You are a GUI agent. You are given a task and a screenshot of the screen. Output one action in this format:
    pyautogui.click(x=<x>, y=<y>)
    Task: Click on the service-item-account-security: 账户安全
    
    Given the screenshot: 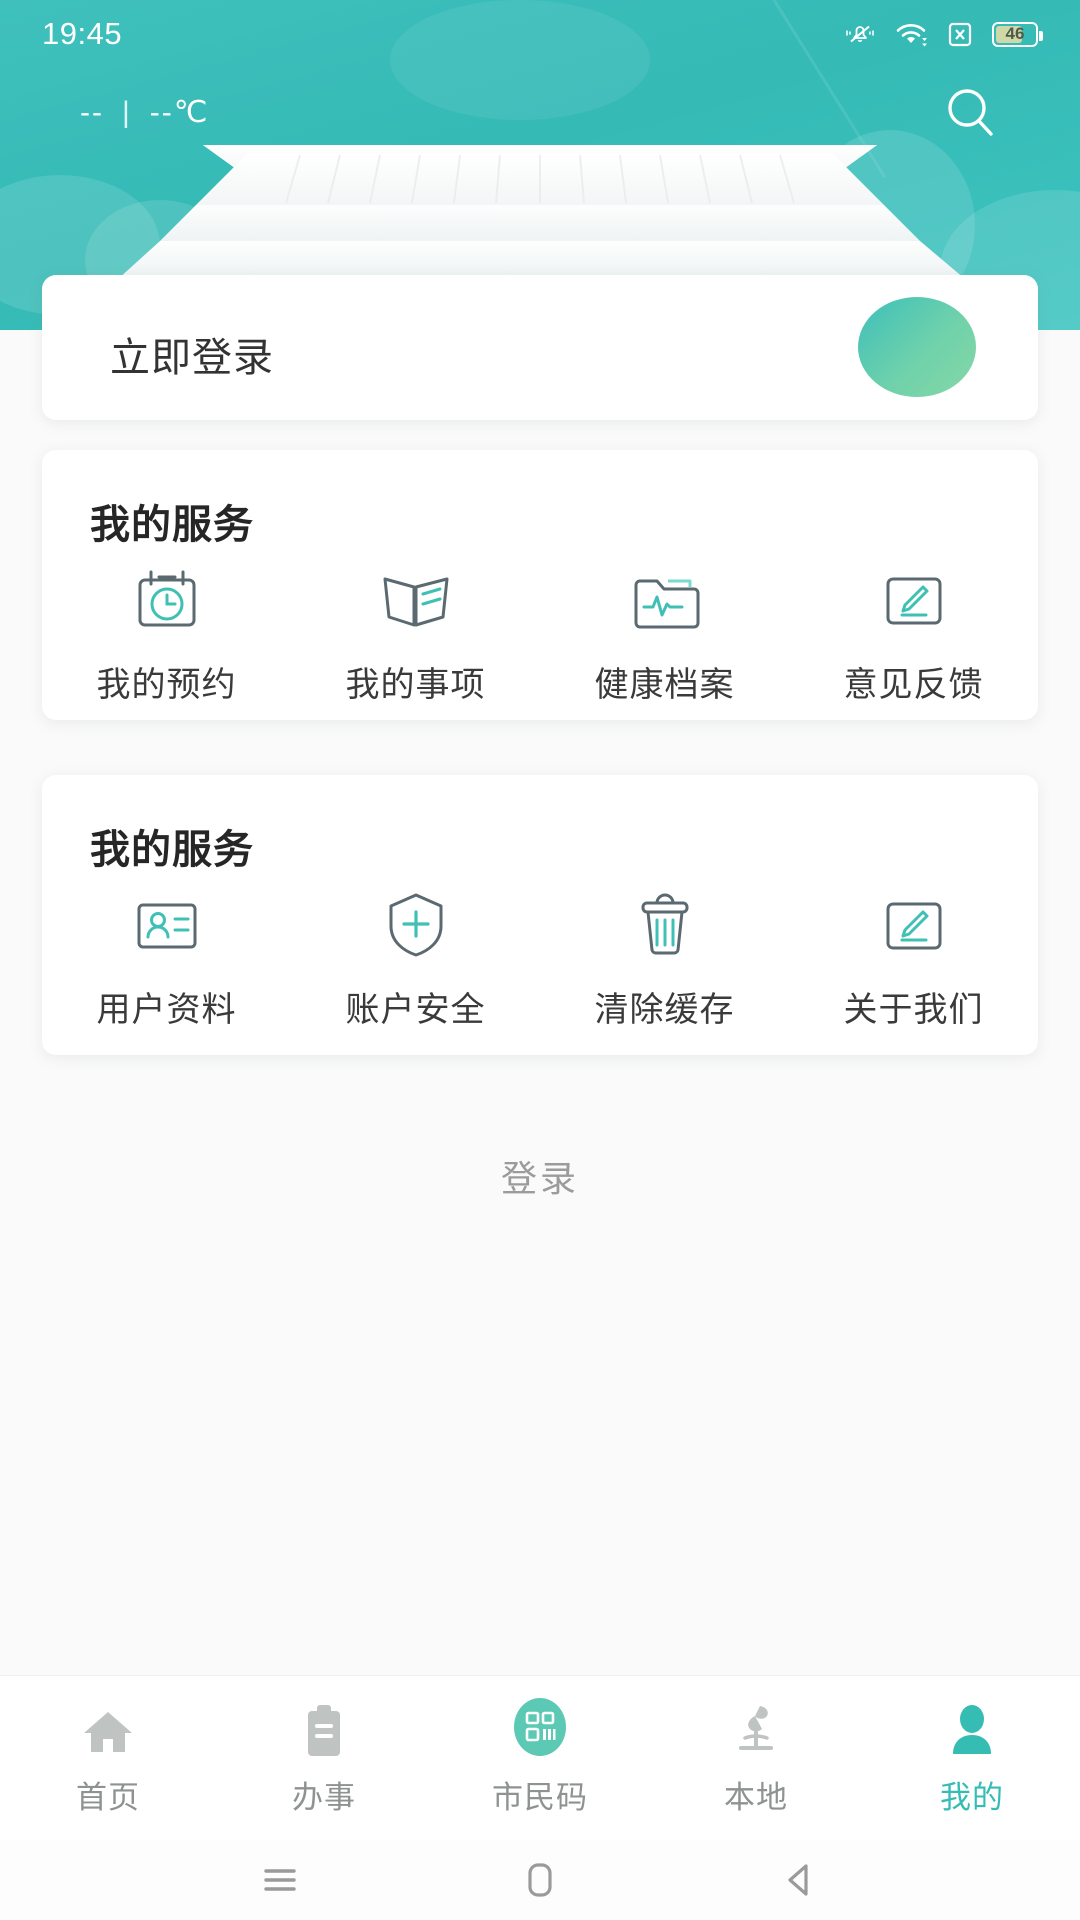 What is the action you would take?
    pyautogui.click(x=415, y=960)
    